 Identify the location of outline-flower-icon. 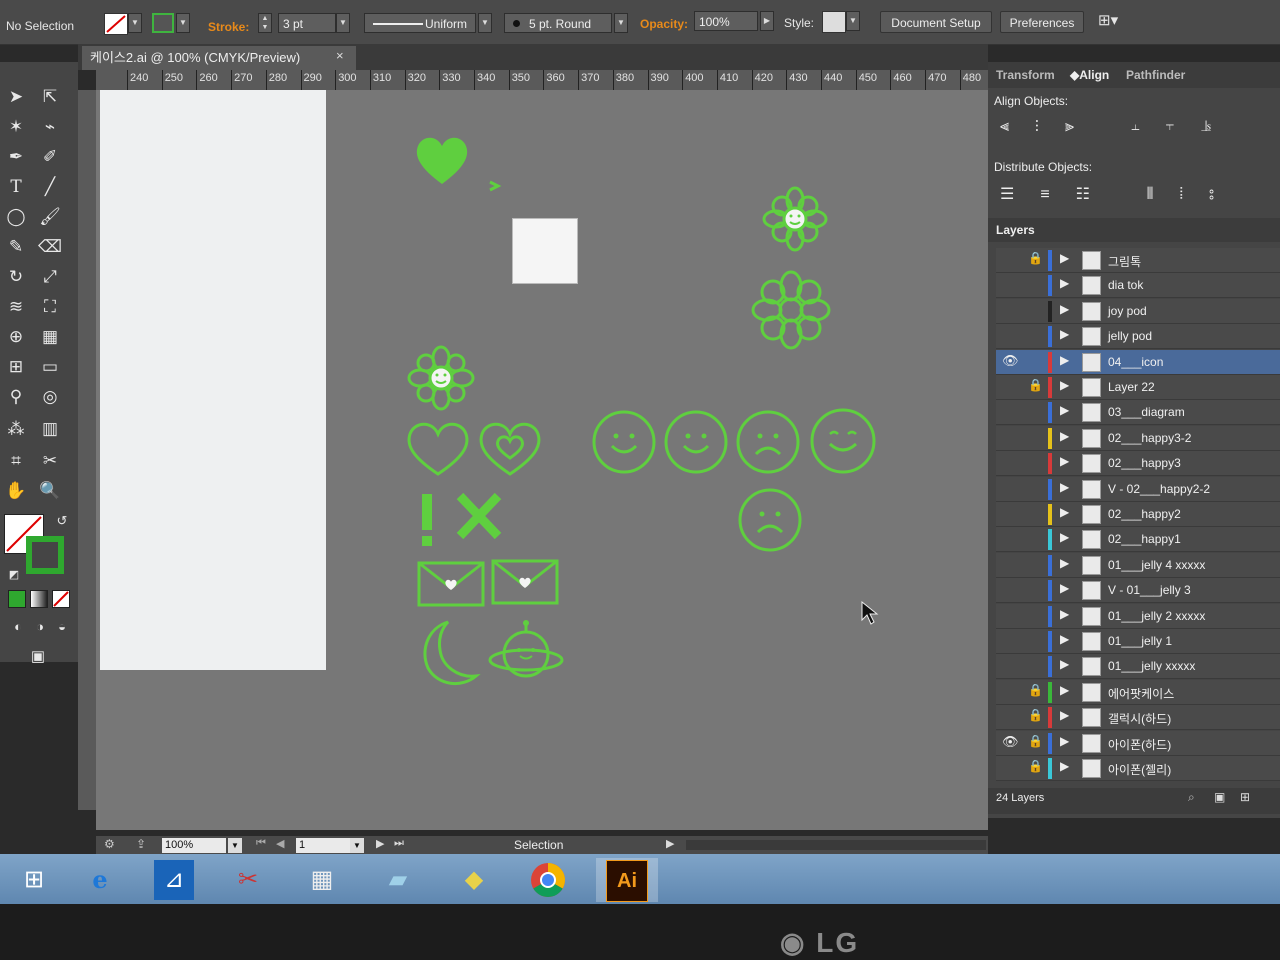
(791, 311).